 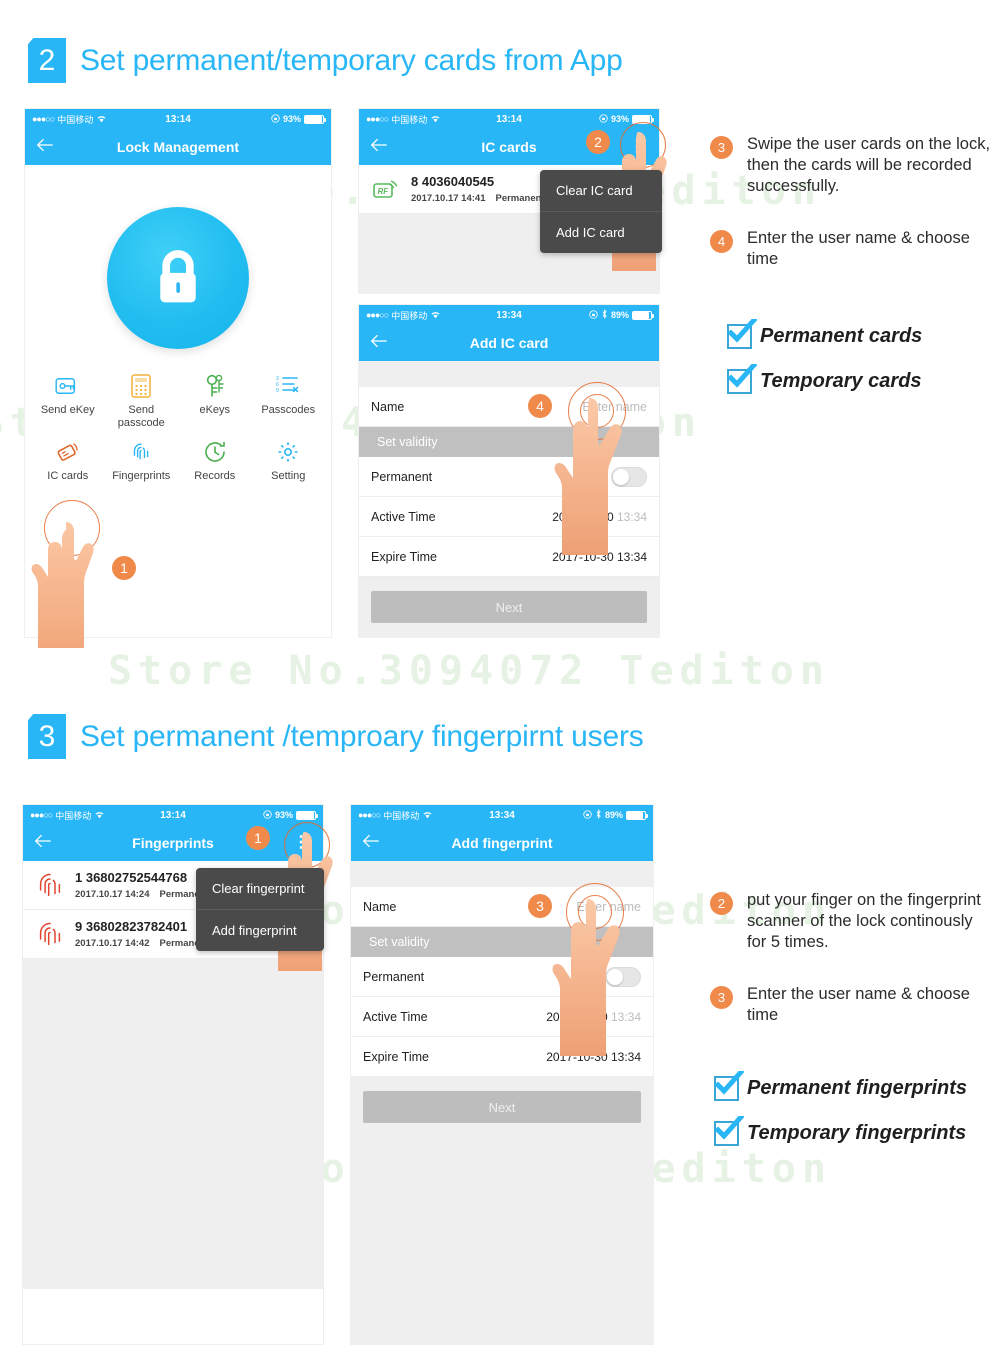 I want to click on records-icon, so click(x=215, y=452).